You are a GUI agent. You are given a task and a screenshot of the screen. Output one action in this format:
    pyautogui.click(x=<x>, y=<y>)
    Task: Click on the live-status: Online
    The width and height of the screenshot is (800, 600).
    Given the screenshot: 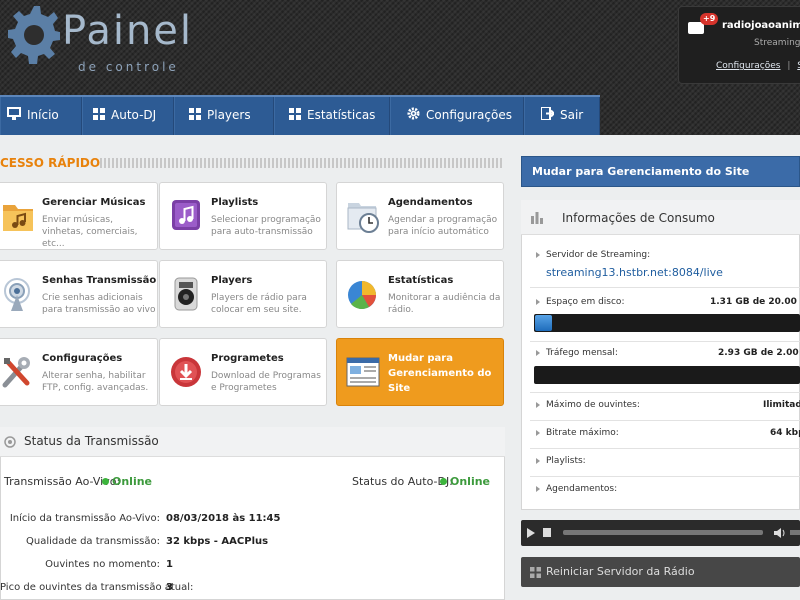 What is the action you would take?
    pyautogui.click(x=126, y=481)
    